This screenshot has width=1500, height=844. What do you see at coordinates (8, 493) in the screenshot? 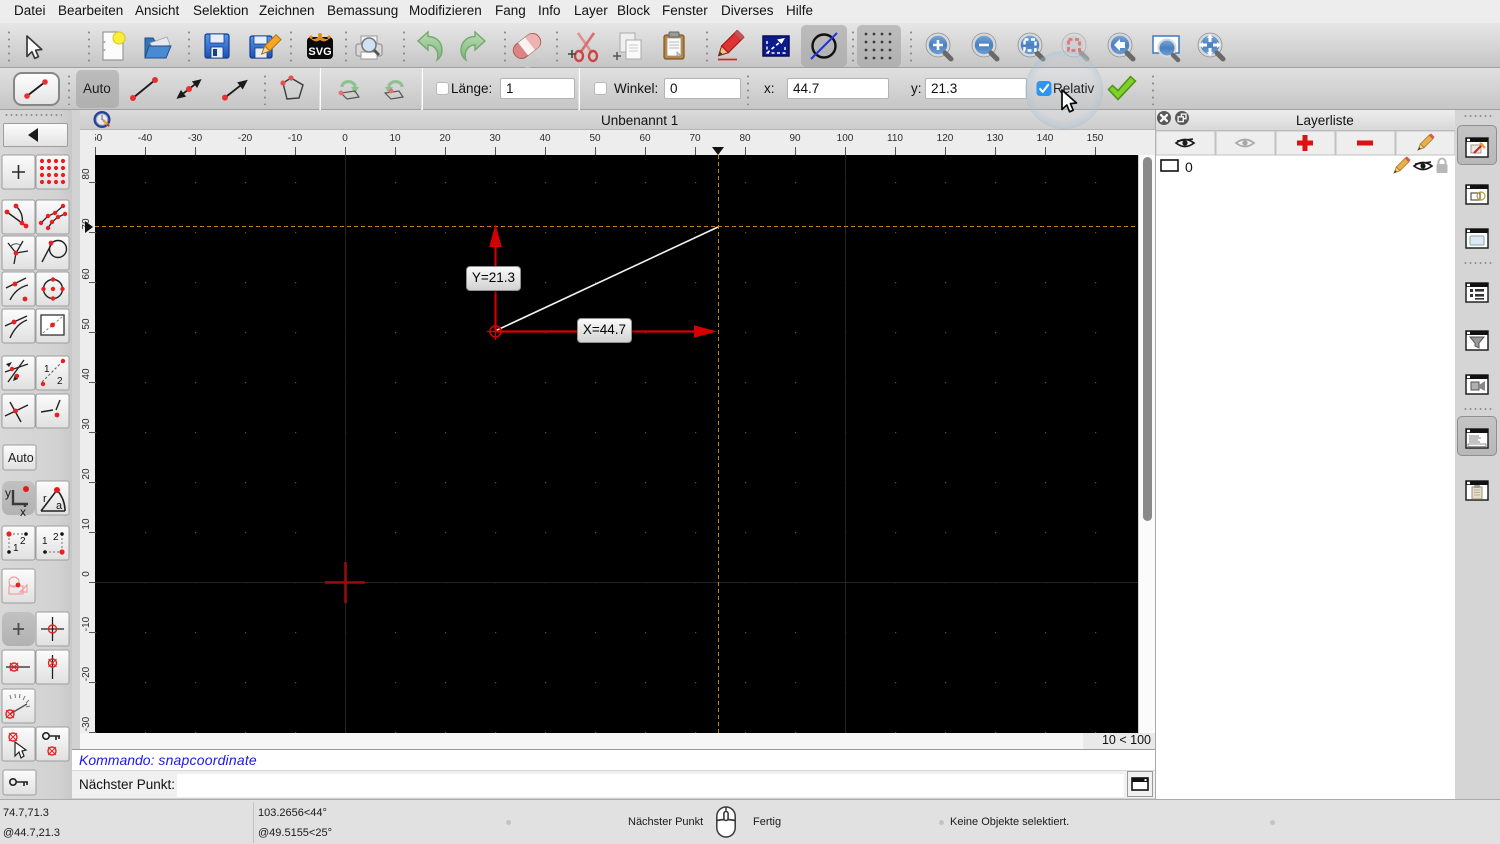
I see `svg-text: y` at bounding box center [8, 493].